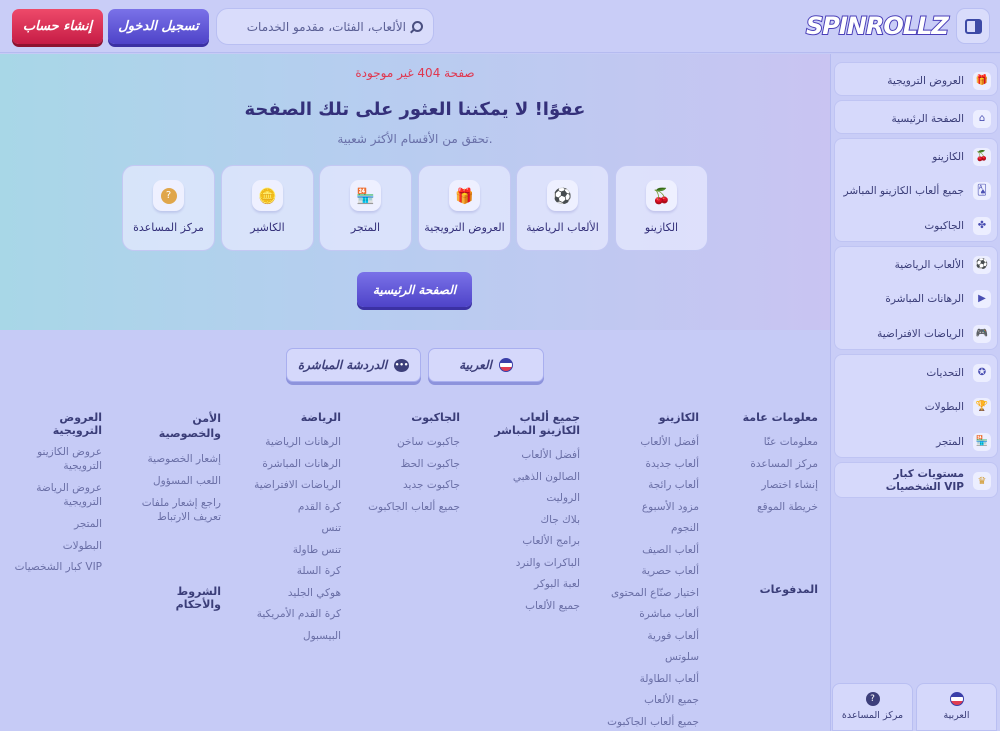 Image resolution: width=1000 pixels, height=731 pixels. I want to click on sidebar-icon, so click(973, 26).